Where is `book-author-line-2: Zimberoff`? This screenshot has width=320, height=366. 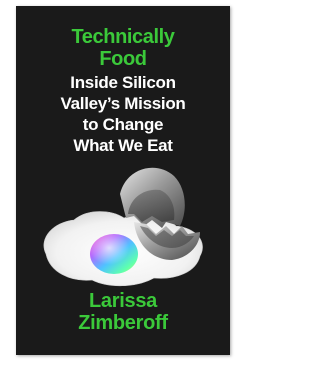 book-author-line-2: Zimberoff is located at coordinates (123, 323).